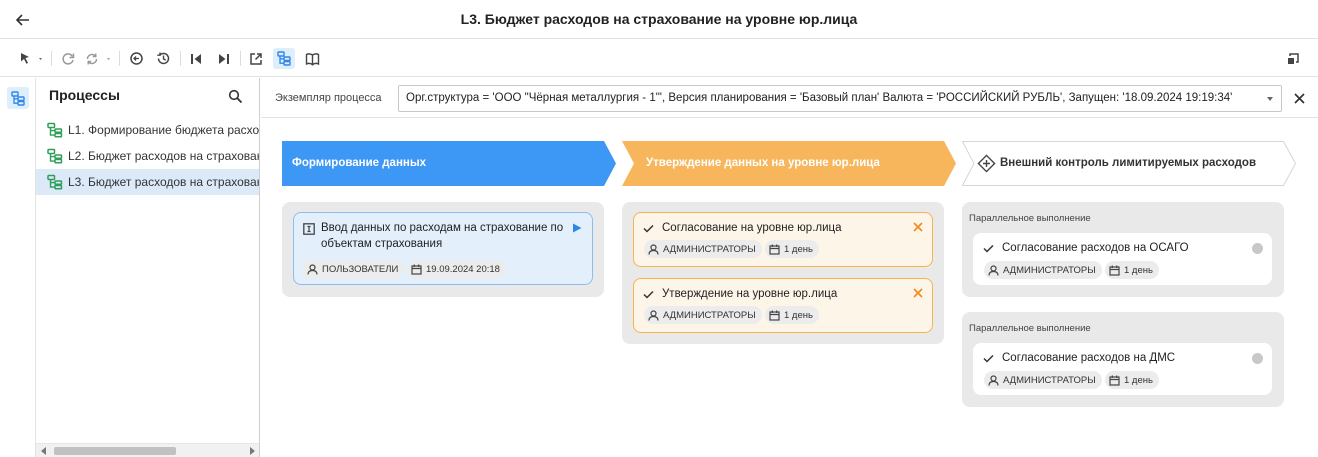  I want to click on role-label: ПОЛЬЗОВАТЕЛИ, so click(360, 269).